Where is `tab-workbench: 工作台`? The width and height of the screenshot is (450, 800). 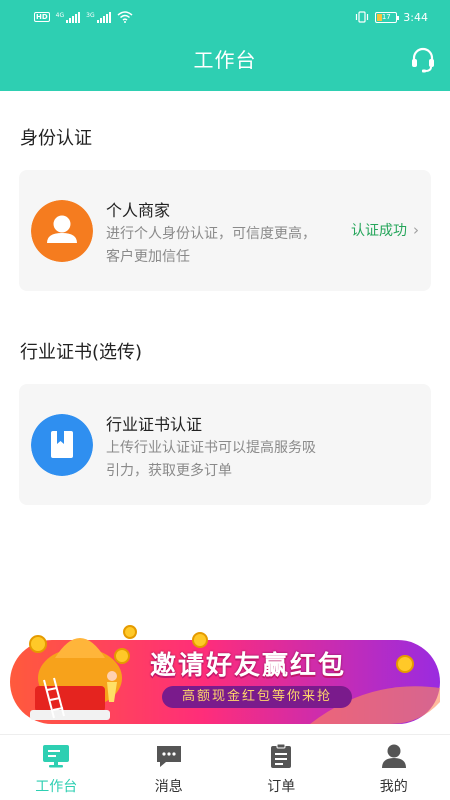
tab-workbench: 工作台 is located at coordinates (56, 767).